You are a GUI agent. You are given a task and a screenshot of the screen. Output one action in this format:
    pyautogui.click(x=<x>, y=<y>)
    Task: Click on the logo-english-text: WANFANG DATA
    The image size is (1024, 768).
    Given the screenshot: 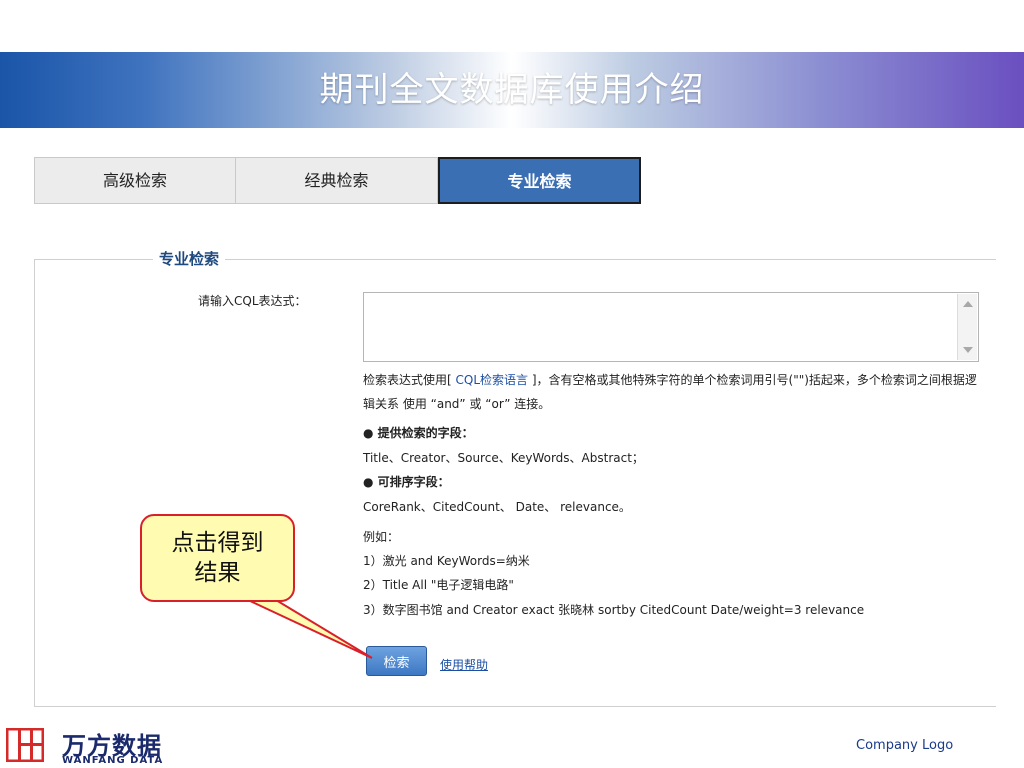 What is the action you would take?
    pyautogui.click(x=113, y=760)
    